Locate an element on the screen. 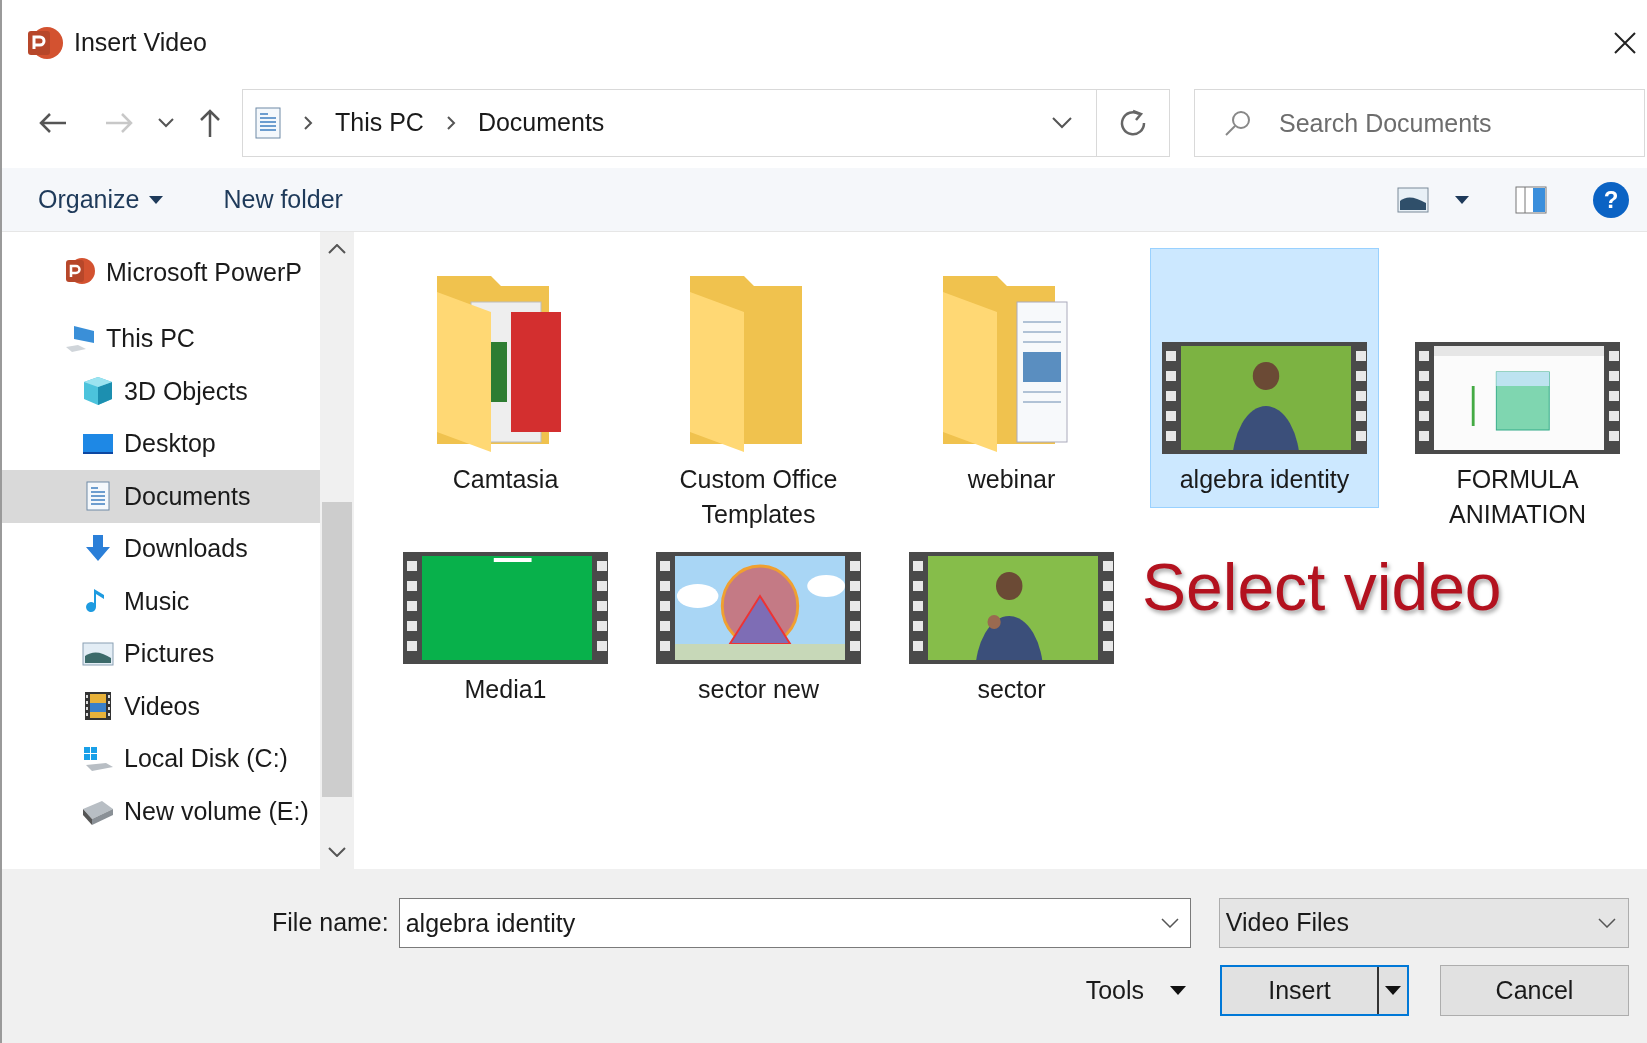  sidebar-item: Videos is located at coordinates (161, 706).